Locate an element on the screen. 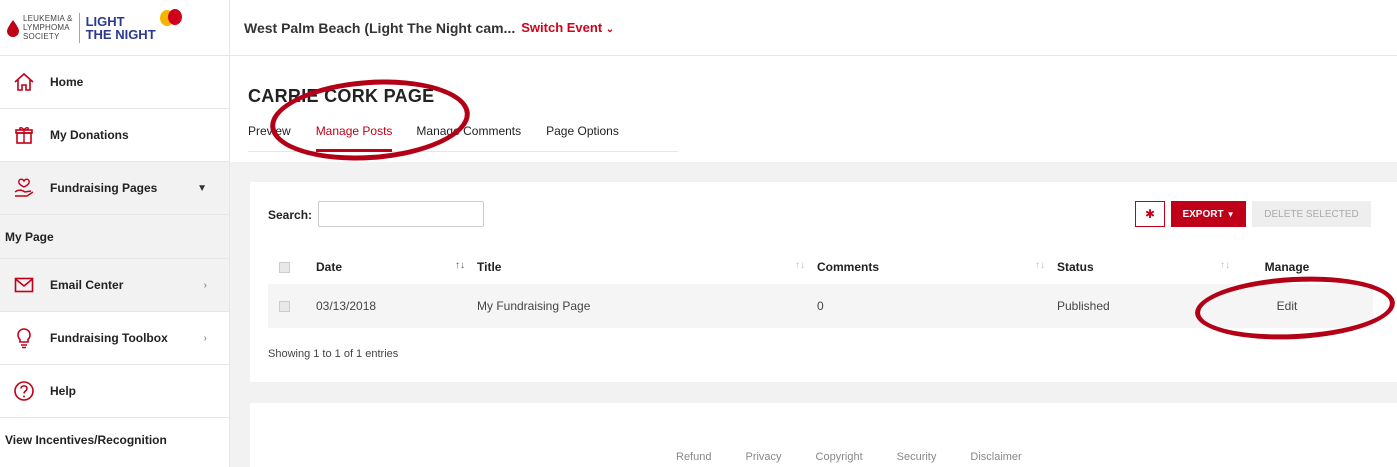 The height and width of the screenshot is (467, 1397). org-line1: LEUKEMIA & is located at coordinates (48, 18).